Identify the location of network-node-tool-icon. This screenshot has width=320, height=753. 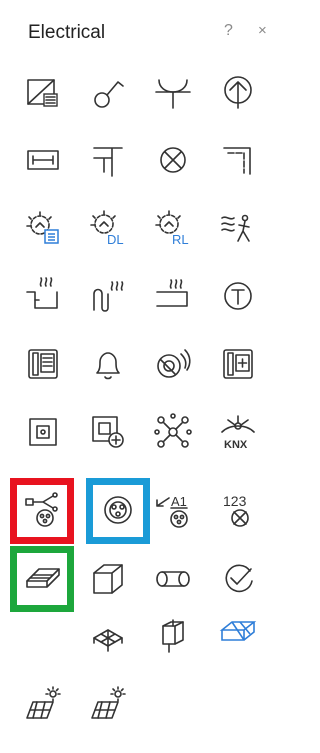
(173, 432).